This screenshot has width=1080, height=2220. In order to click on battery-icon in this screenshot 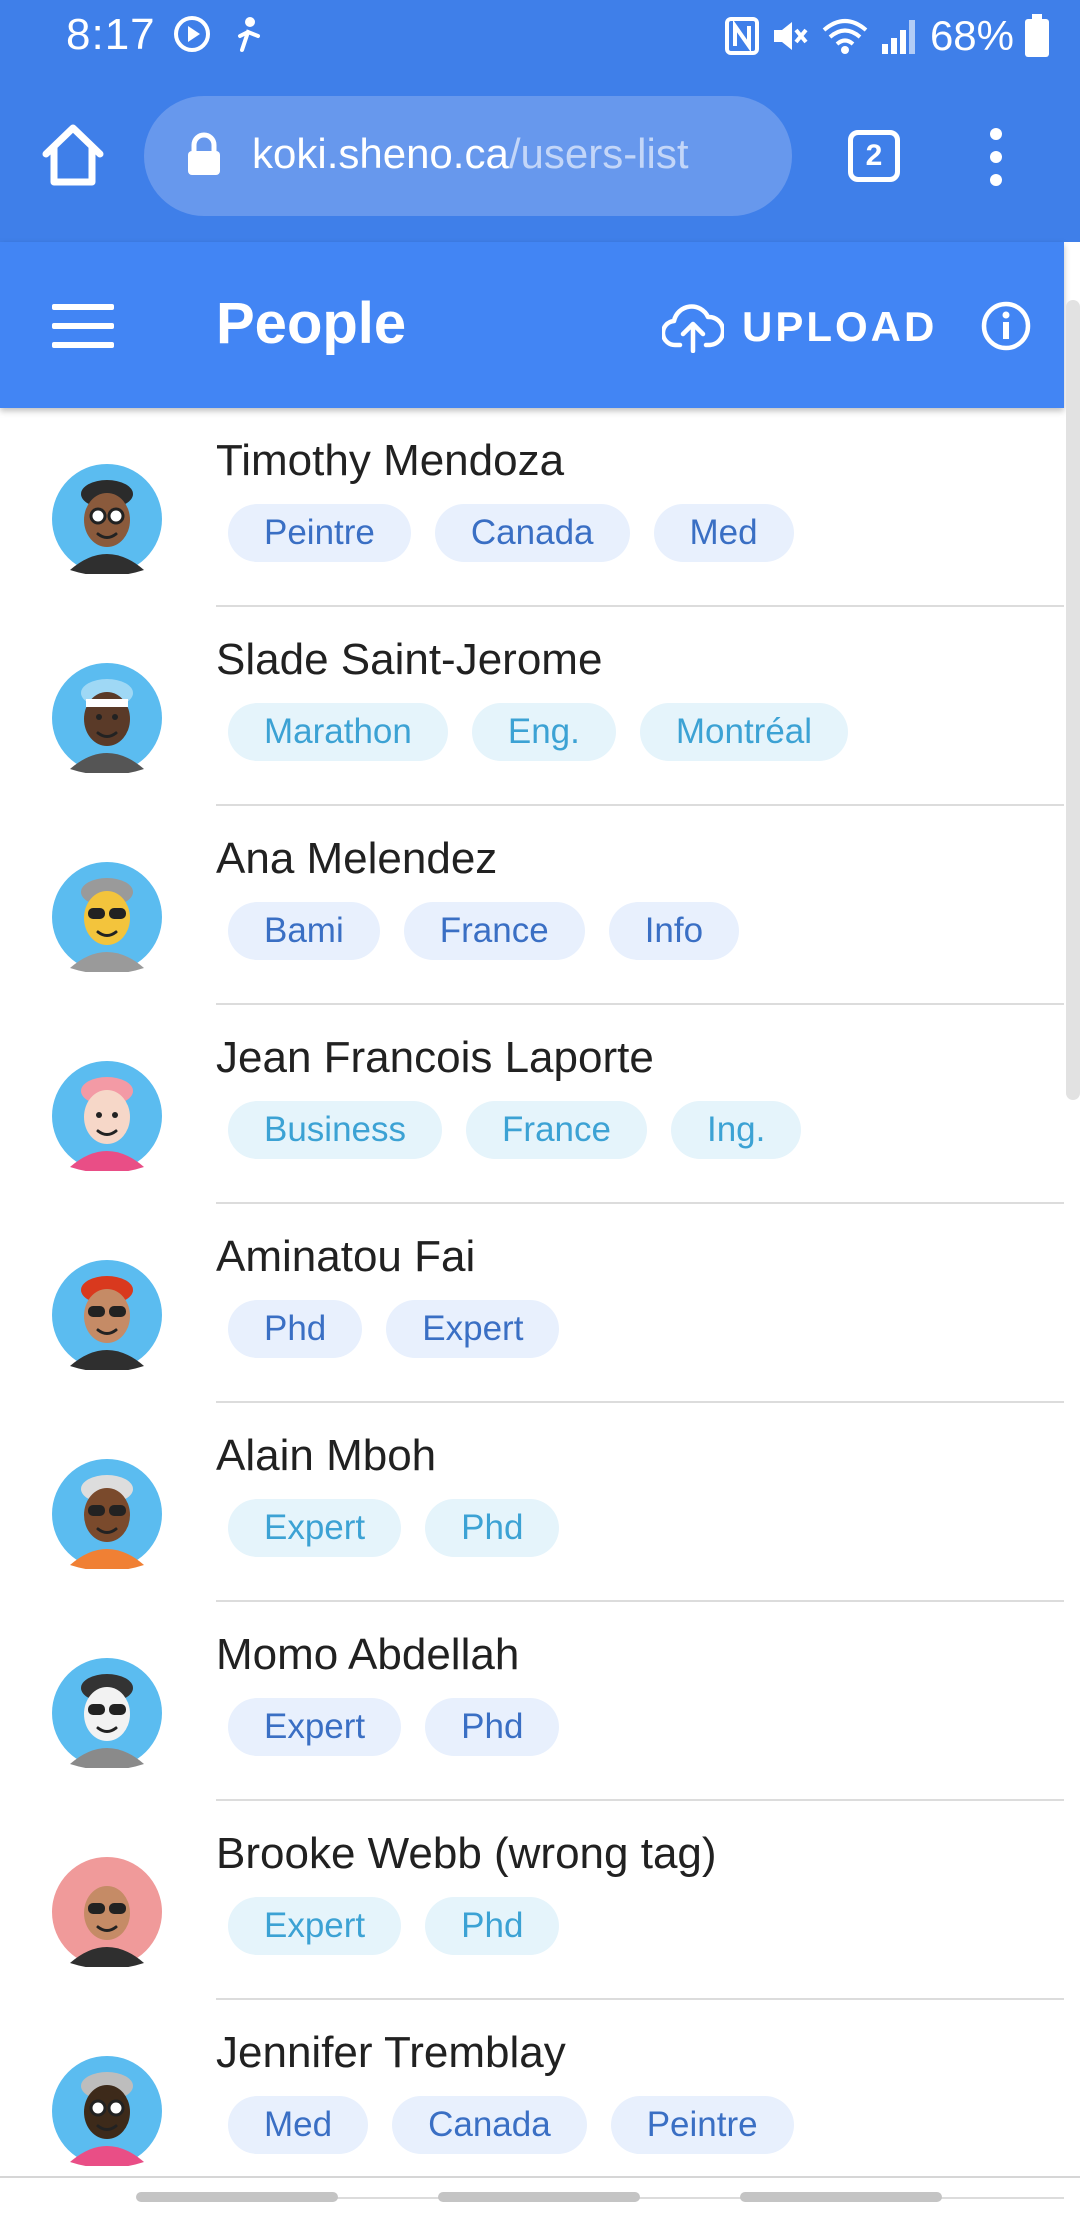, I will do `click(1037, 35)`.